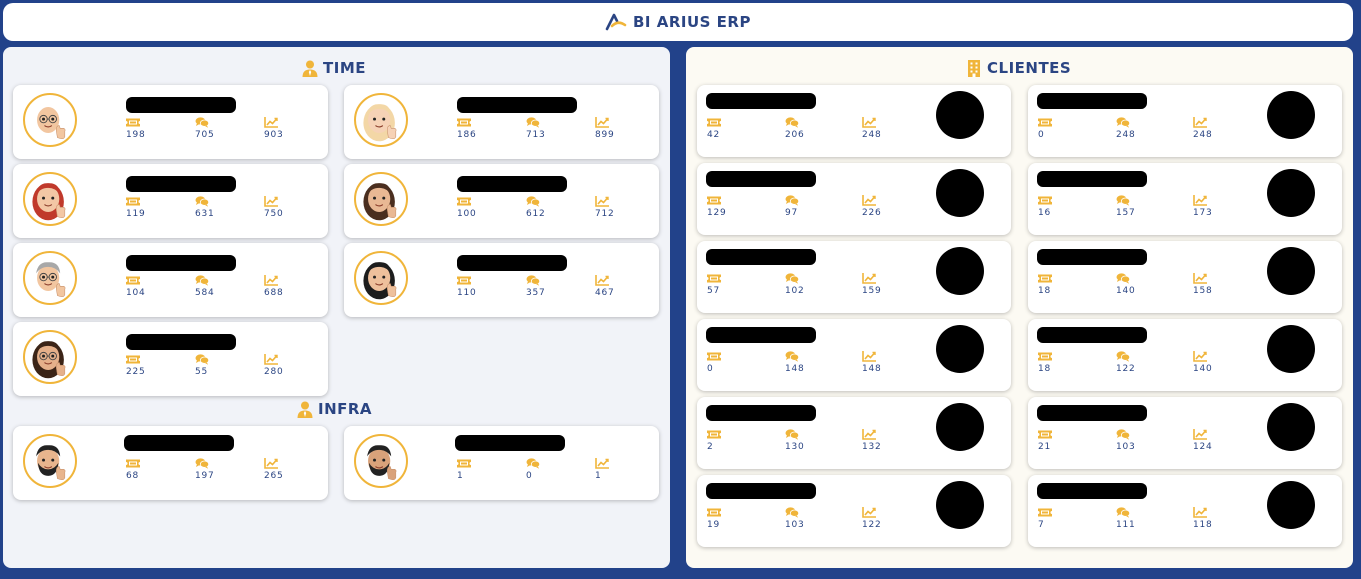 The height and width of the screenshot is (579, 1361). Describe the element at coordinates (1041, 135) in the screenshot. I see `stat-value: 0` at that location.